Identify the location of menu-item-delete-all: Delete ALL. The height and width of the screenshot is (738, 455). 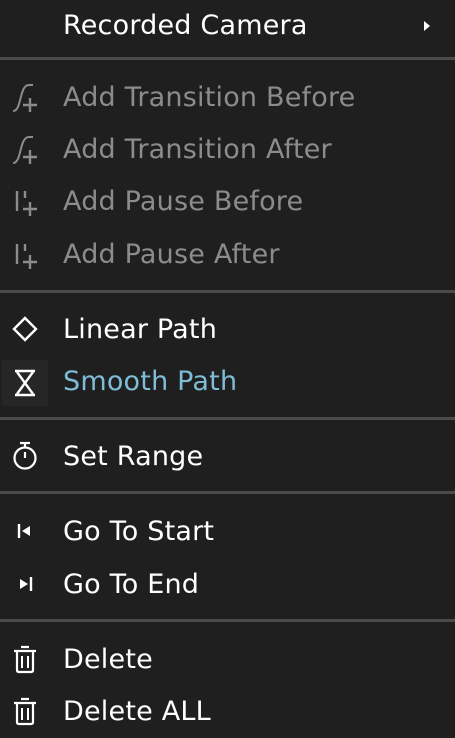
(227, 711).